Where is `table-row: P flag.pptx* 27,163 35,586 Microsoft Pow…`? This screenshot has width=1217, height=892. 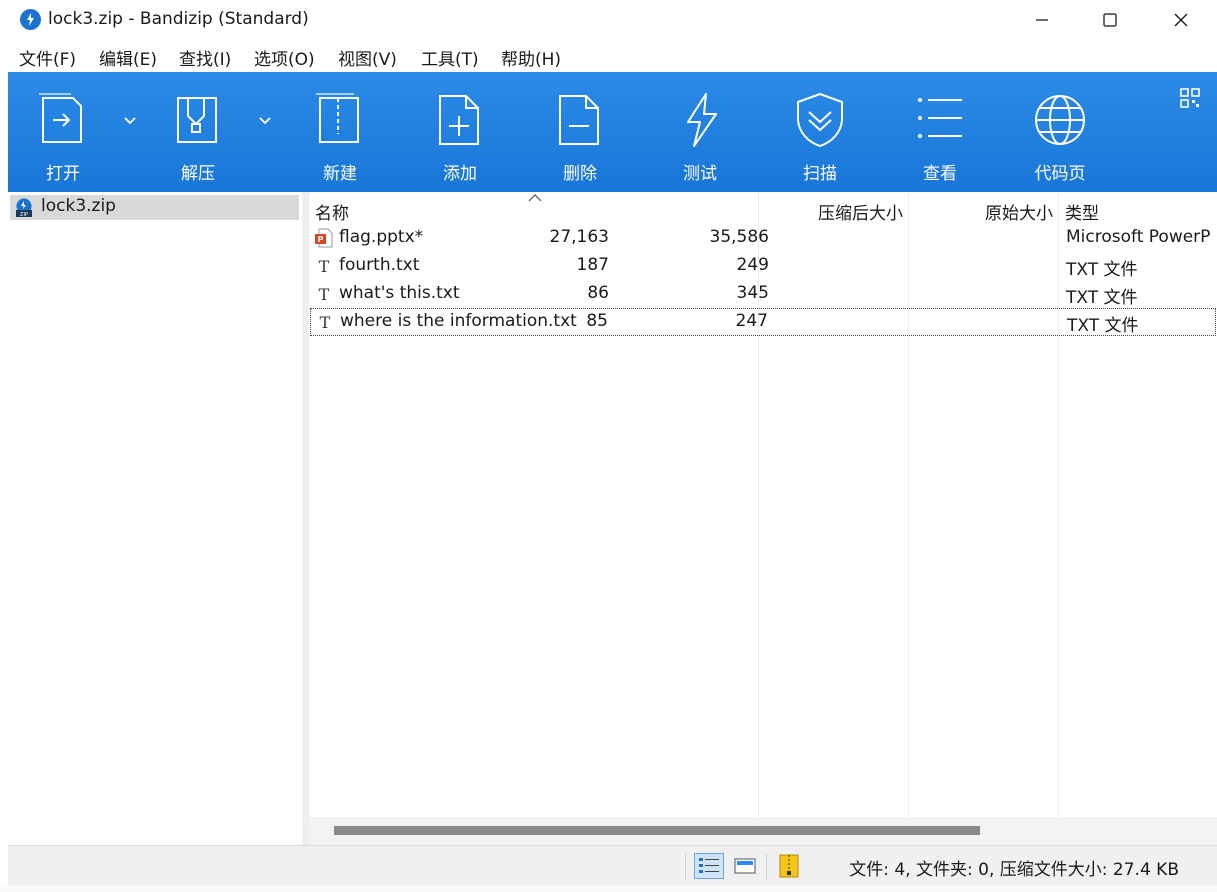 table-row: P flag.pptx* 27,163 35,586 Microsoft Pow… is located at coordinates (763, 238).